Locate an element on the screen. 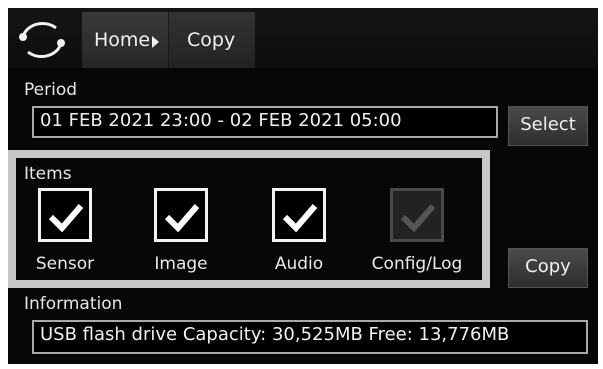  audio-label: Audio is located at coordinates (299, 264).